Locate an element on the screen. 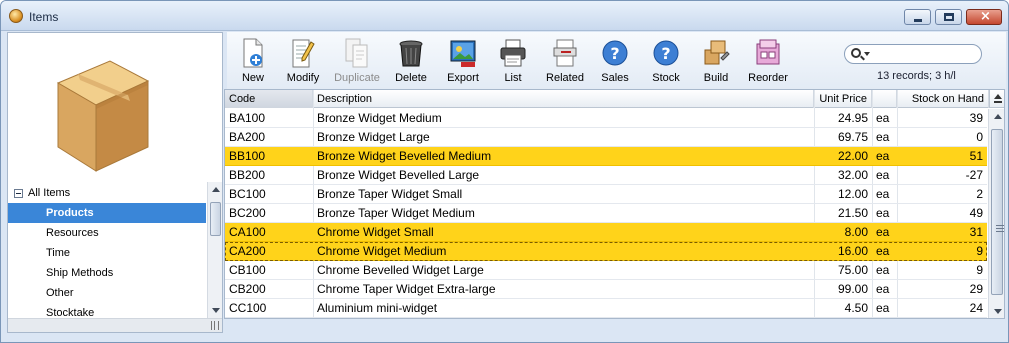  related-label: Related is located at coordinates (565, 78).